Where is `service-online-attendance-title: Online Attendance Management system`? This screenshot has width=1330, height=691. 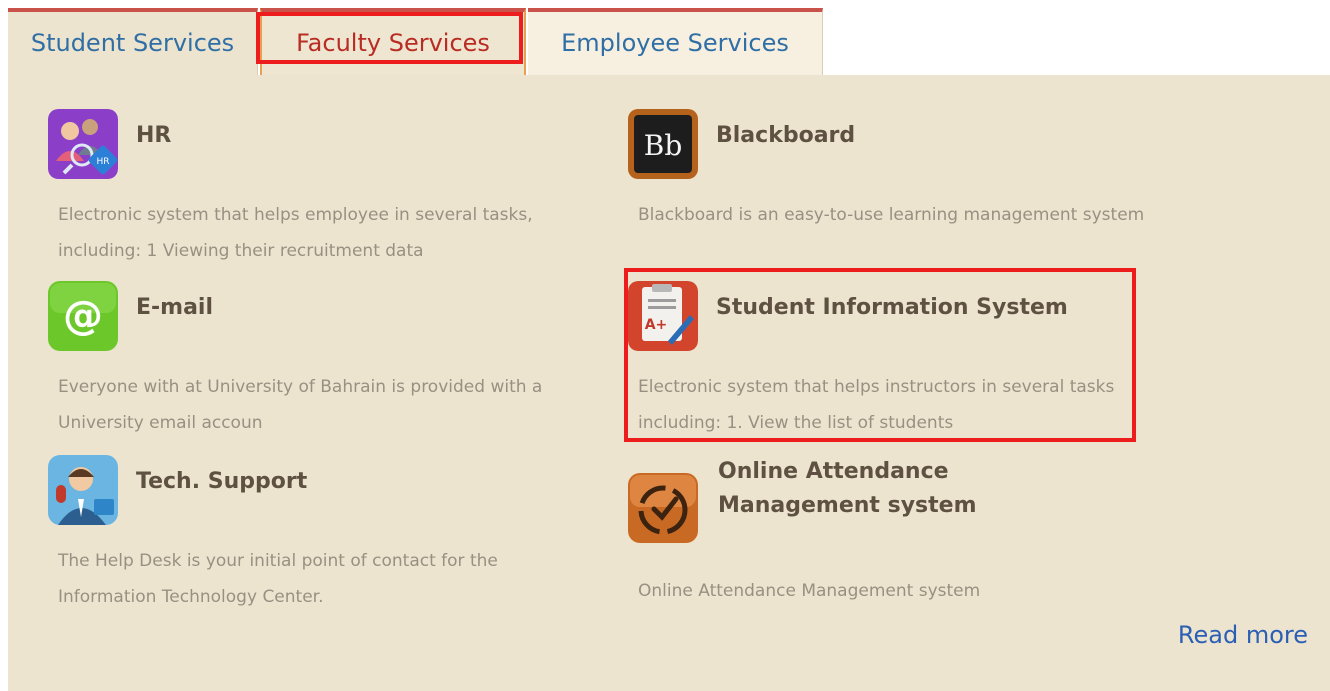 service-online-attendance-title: Online Attendance Management system is located at coordinates (918, 489).